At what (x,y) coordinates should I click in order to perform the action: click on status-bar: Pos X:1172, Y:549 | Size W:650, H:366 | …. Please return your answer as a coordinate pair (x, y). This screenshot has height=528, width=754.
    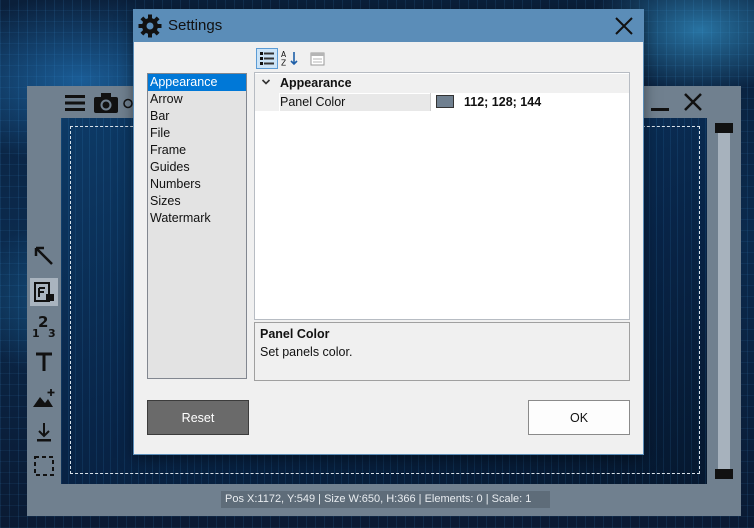
    Looking at the image, I should click on (385, 499).